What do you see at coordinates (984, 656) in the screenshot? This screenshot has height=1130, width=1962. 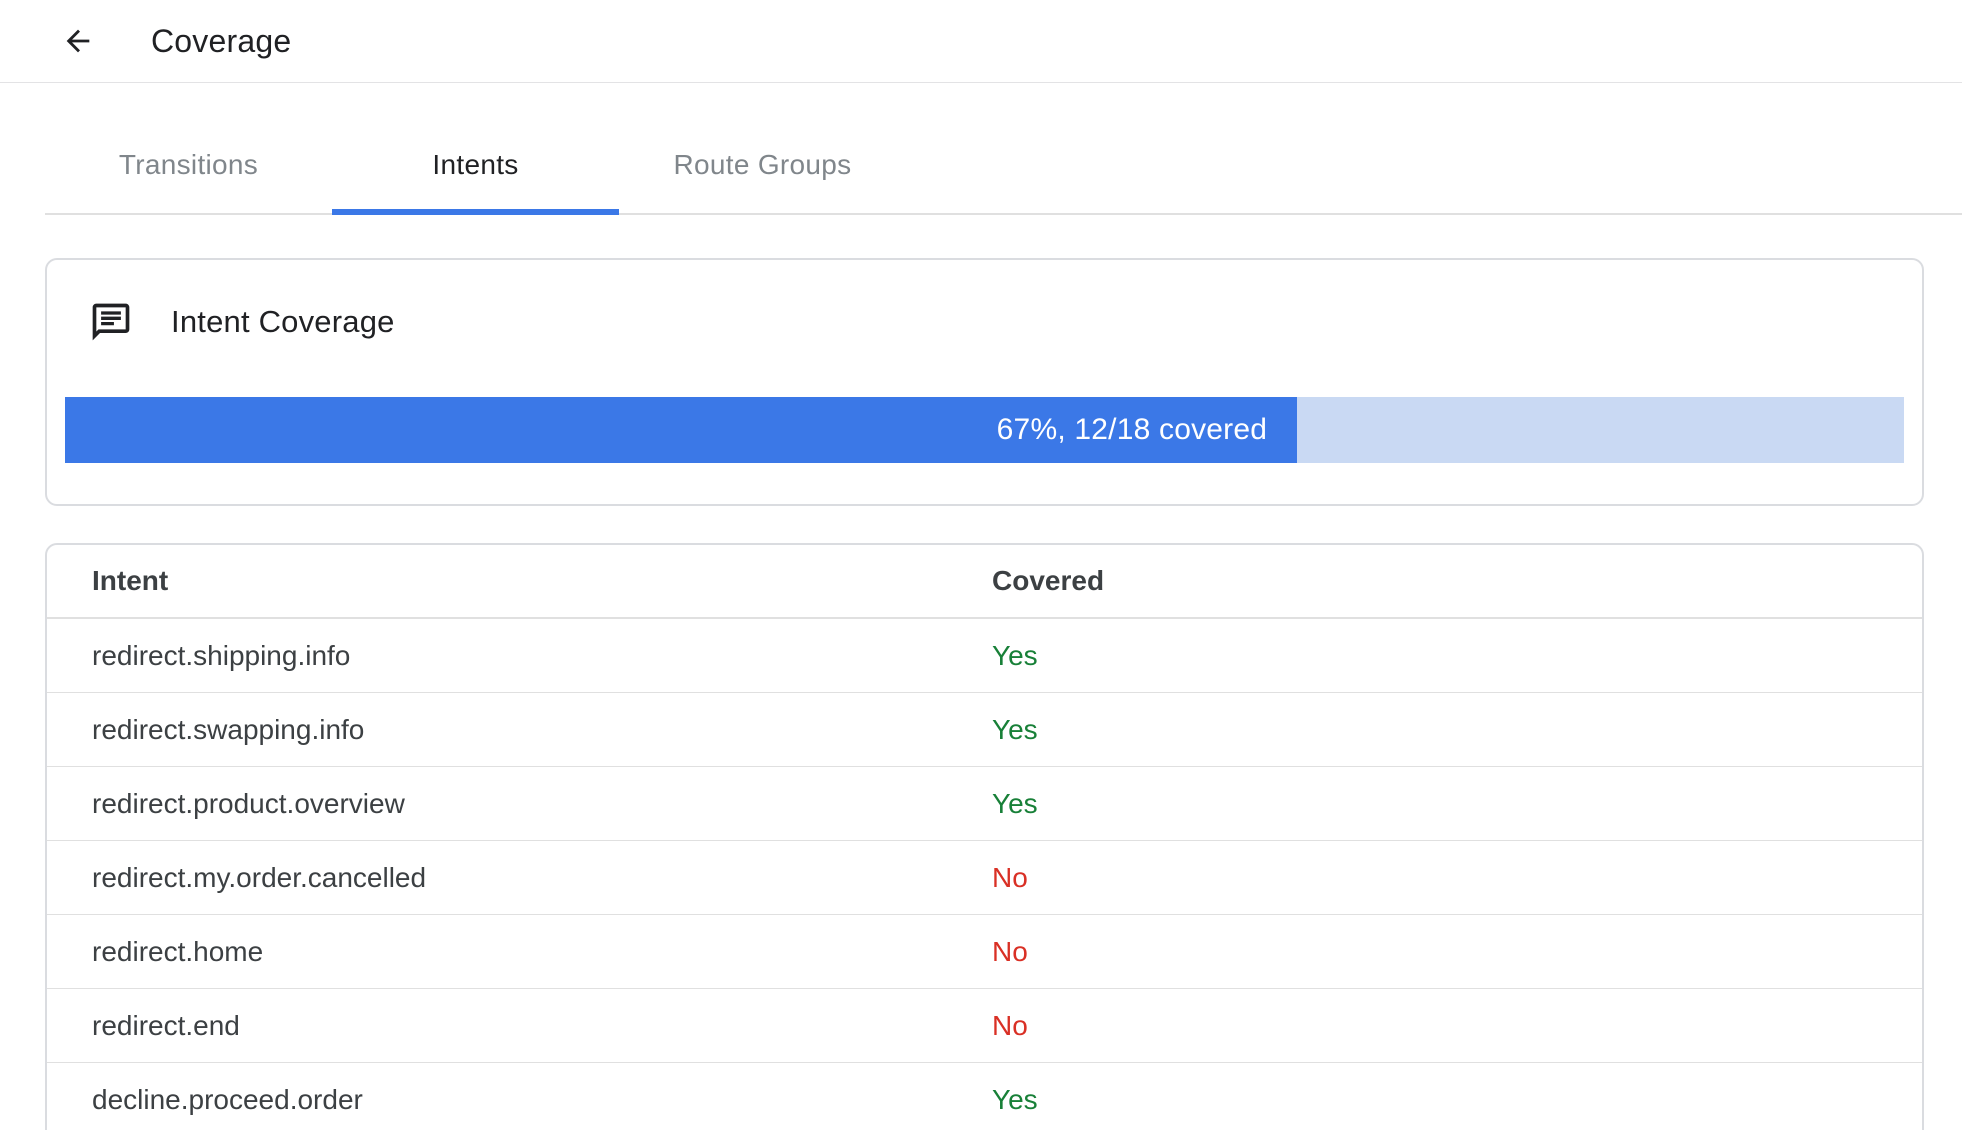 I see `table-row: redirect.shipping.info Yes` at bounding box center [984, 656].